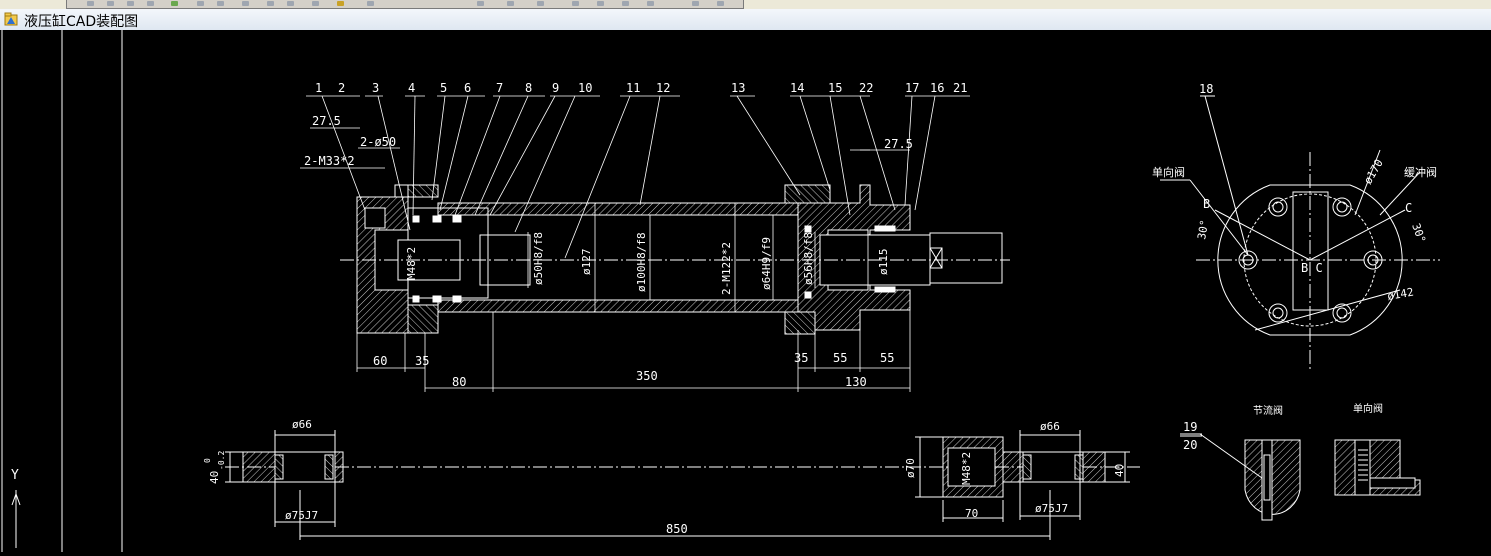 This screenshot has width=1491, height=556. I want to click on balloon-8: 8, so click(528, 88).